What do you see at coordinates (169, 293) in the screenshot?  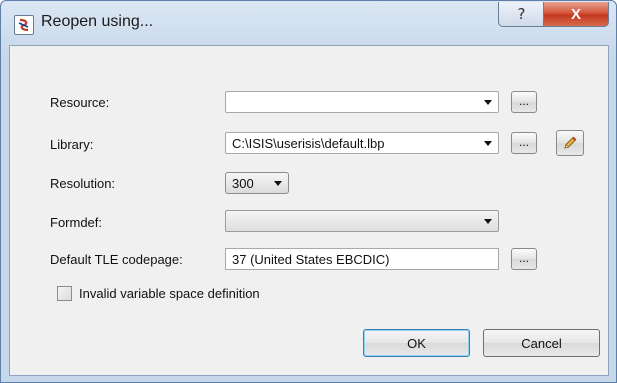 I see `invalid-space-label: Invalid variable space definition` at bounding box center [169, 293].